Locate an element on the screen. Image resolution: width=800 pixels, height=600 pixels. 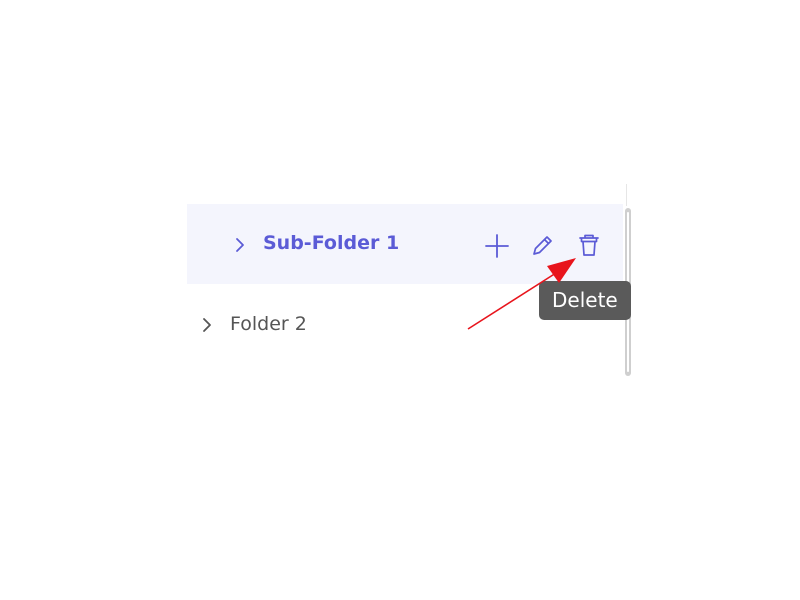
pencil-icon is located at coordinates (542, 245).